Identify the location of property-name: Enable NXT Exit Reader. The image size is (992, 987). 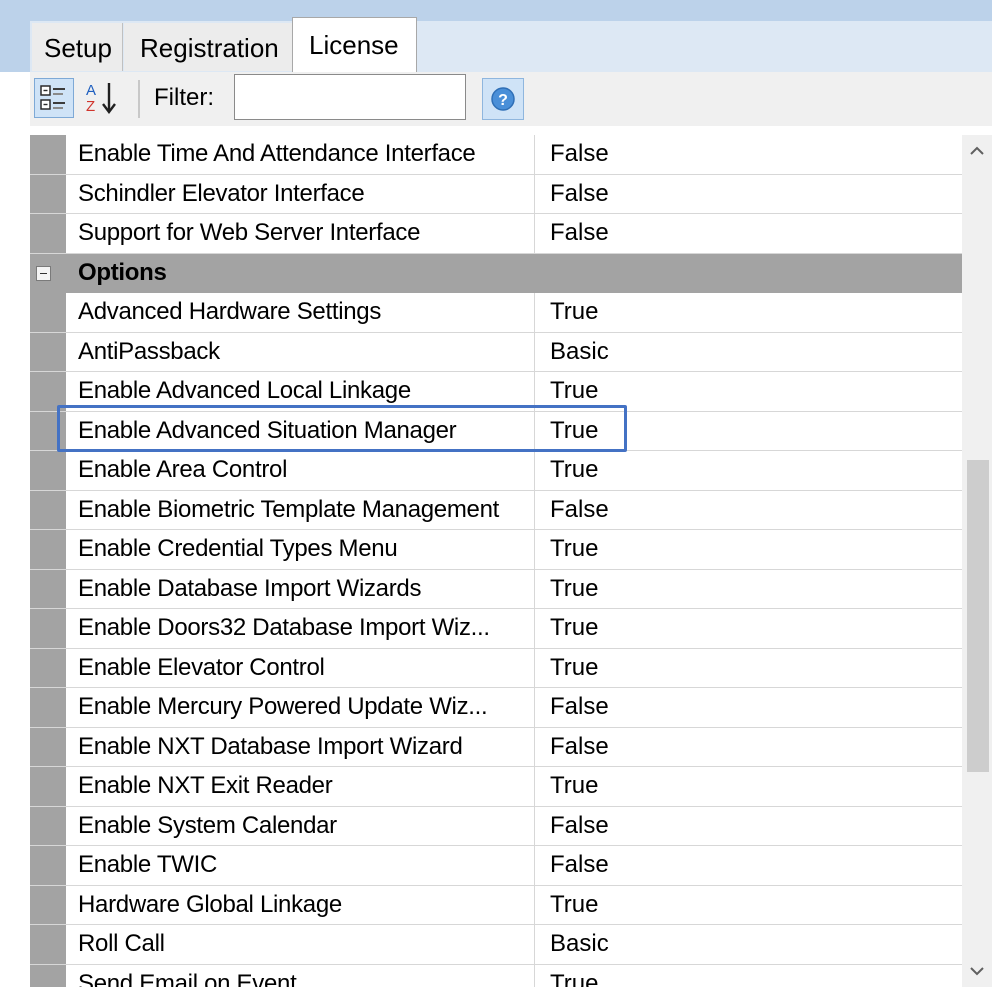
(205, 785).